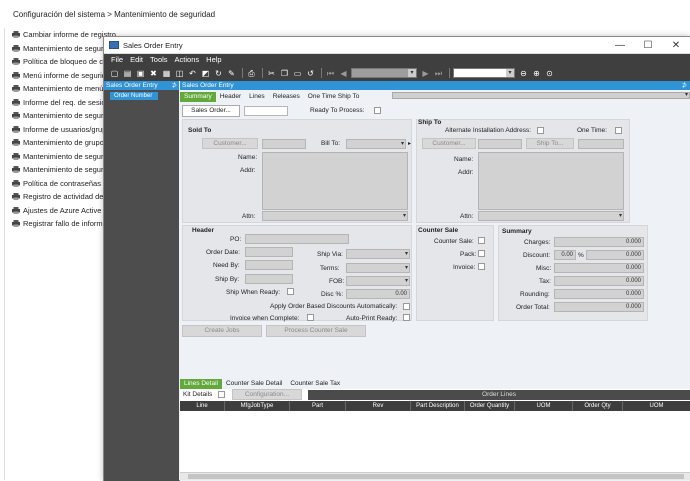 The height and width of the screenshot is (481, 690). What do you see at coordinates (117, 59) in the screenshot?
I see `menu-file: File` at bounding box center [117, 59].